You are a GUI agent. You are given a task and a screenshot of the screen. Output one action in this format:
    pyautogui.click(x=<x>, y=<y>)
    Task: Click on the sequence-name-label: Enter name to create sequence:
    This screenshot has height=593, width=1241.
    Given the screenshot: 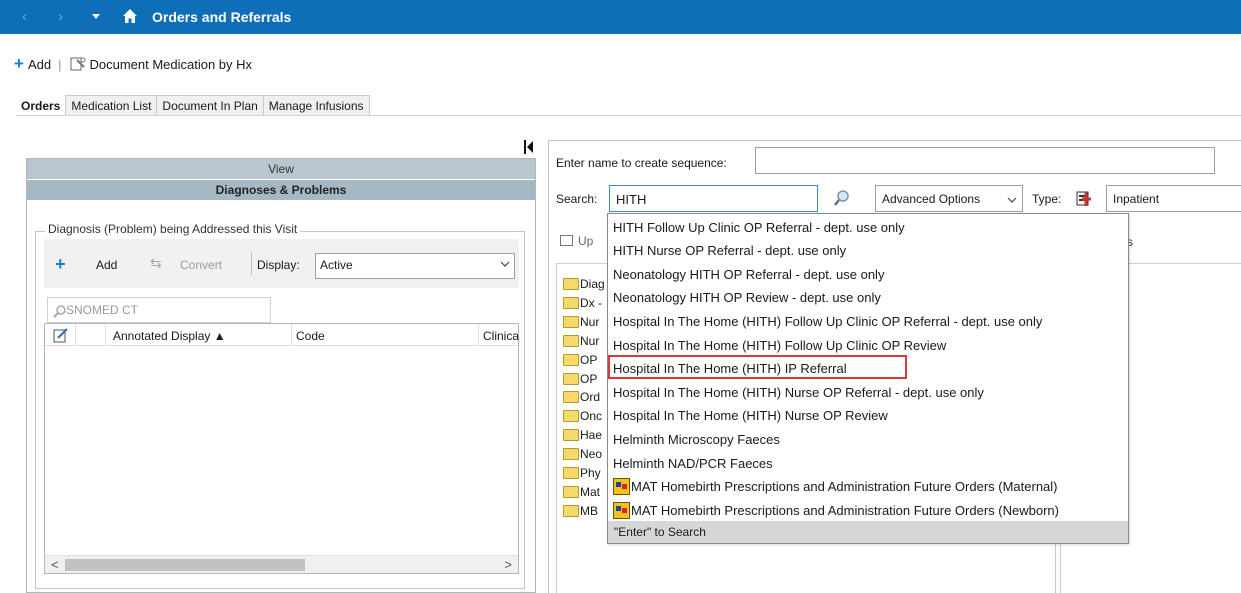 What is the action you would take?
    pyautogui.click(x=641, y=163)
    